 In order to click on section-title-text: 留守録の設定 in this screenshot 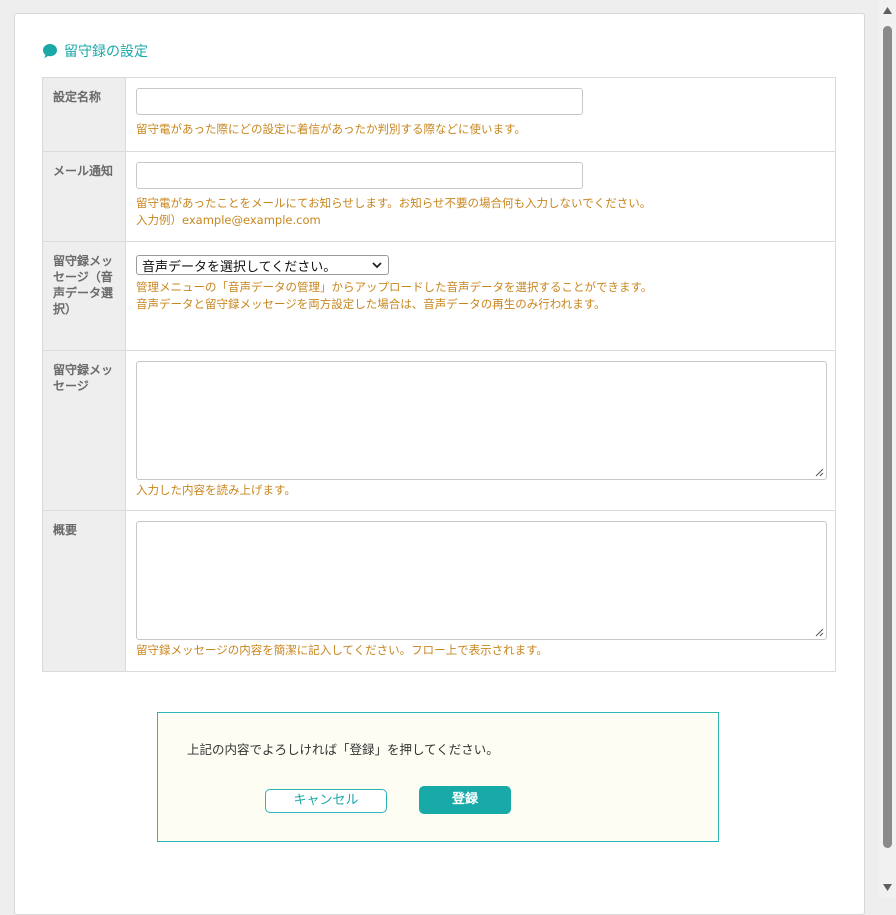, I will do `click(106, 52)`.